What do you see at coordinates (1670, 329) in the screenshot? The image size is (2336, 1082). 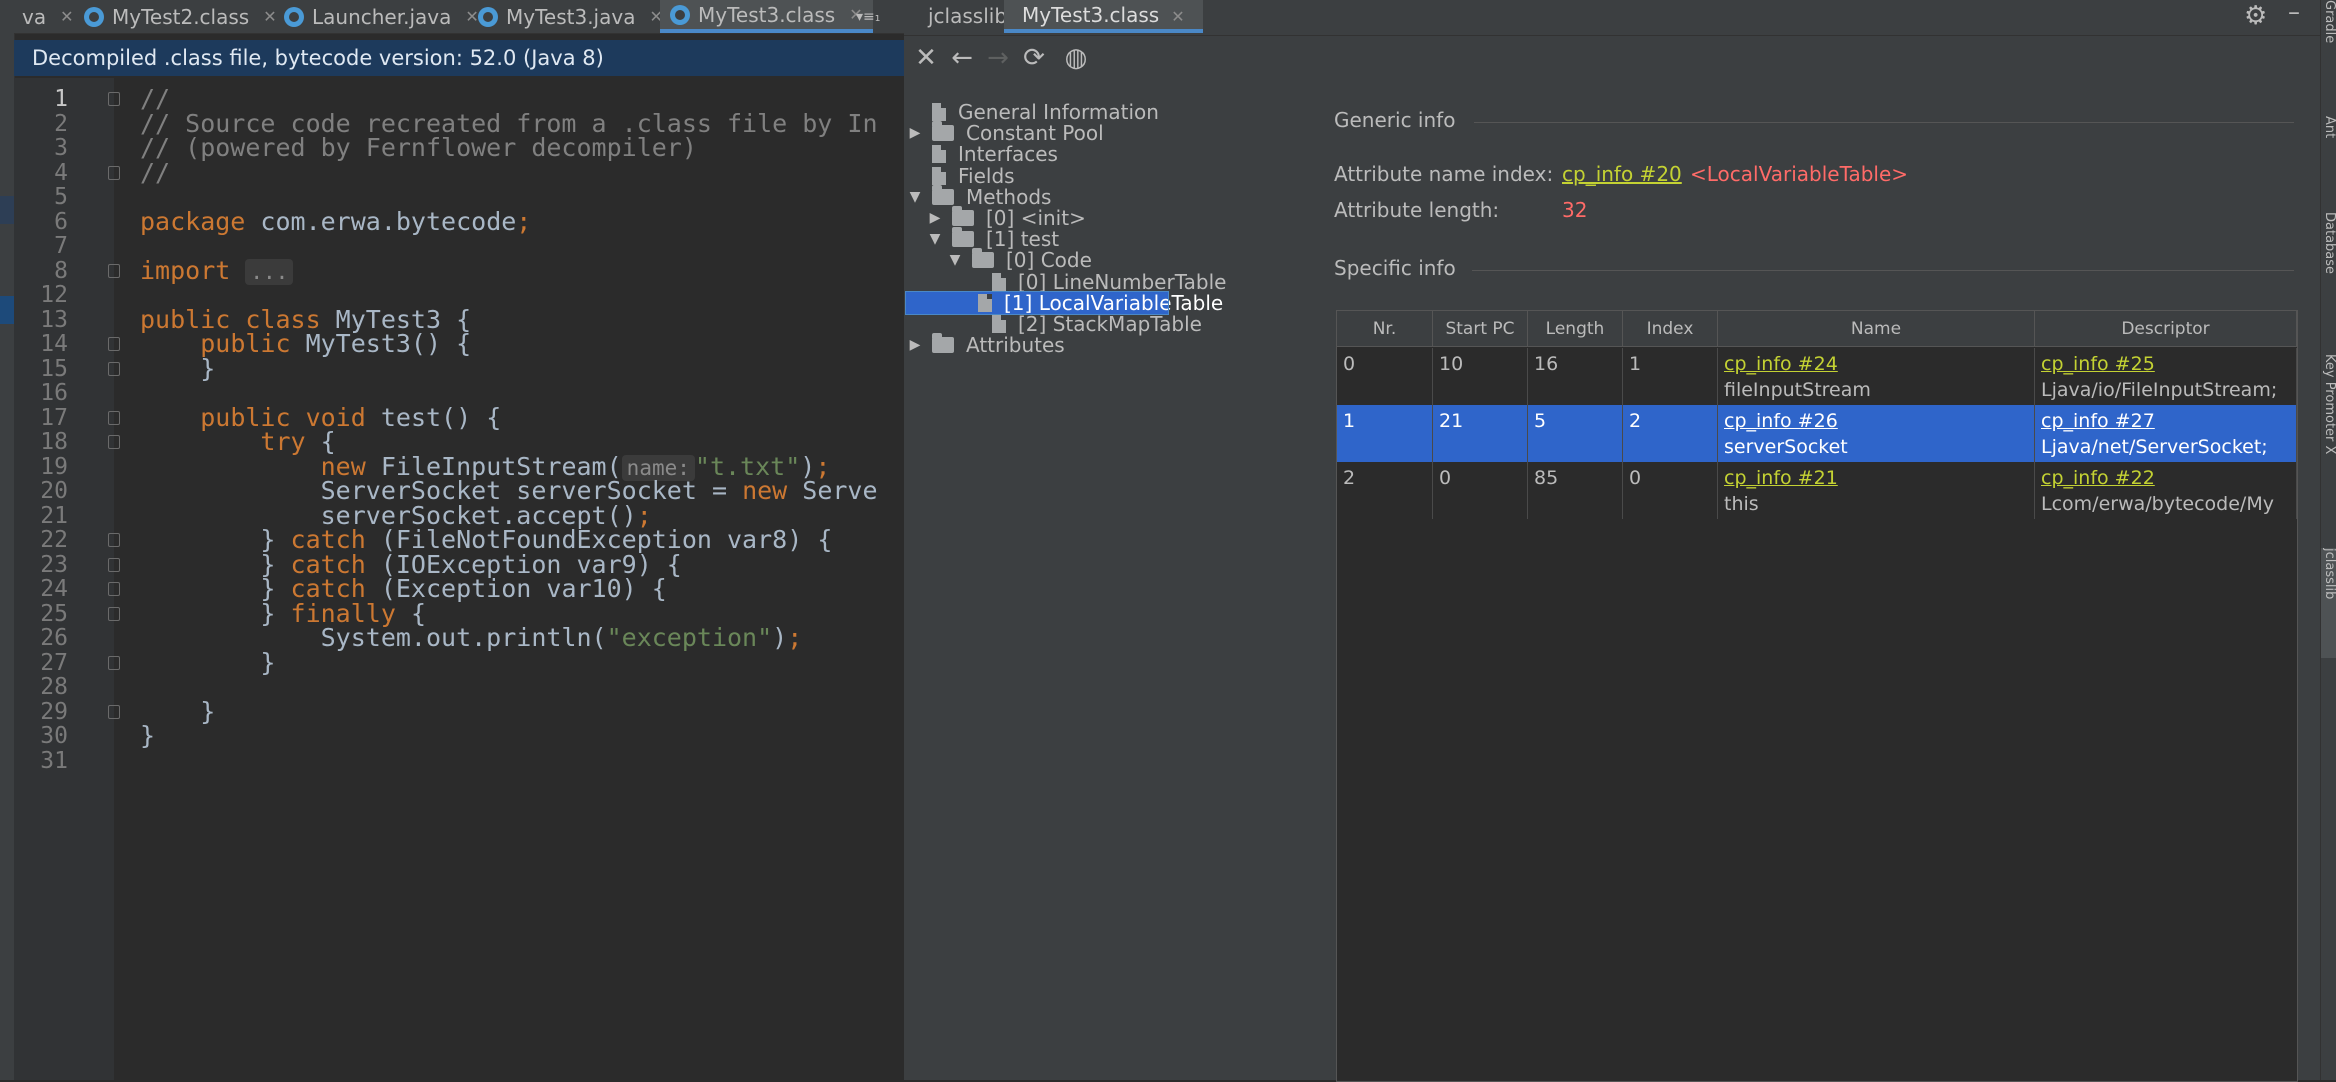 I see `column-header-index: Index` at bounding box center [1670, 329].